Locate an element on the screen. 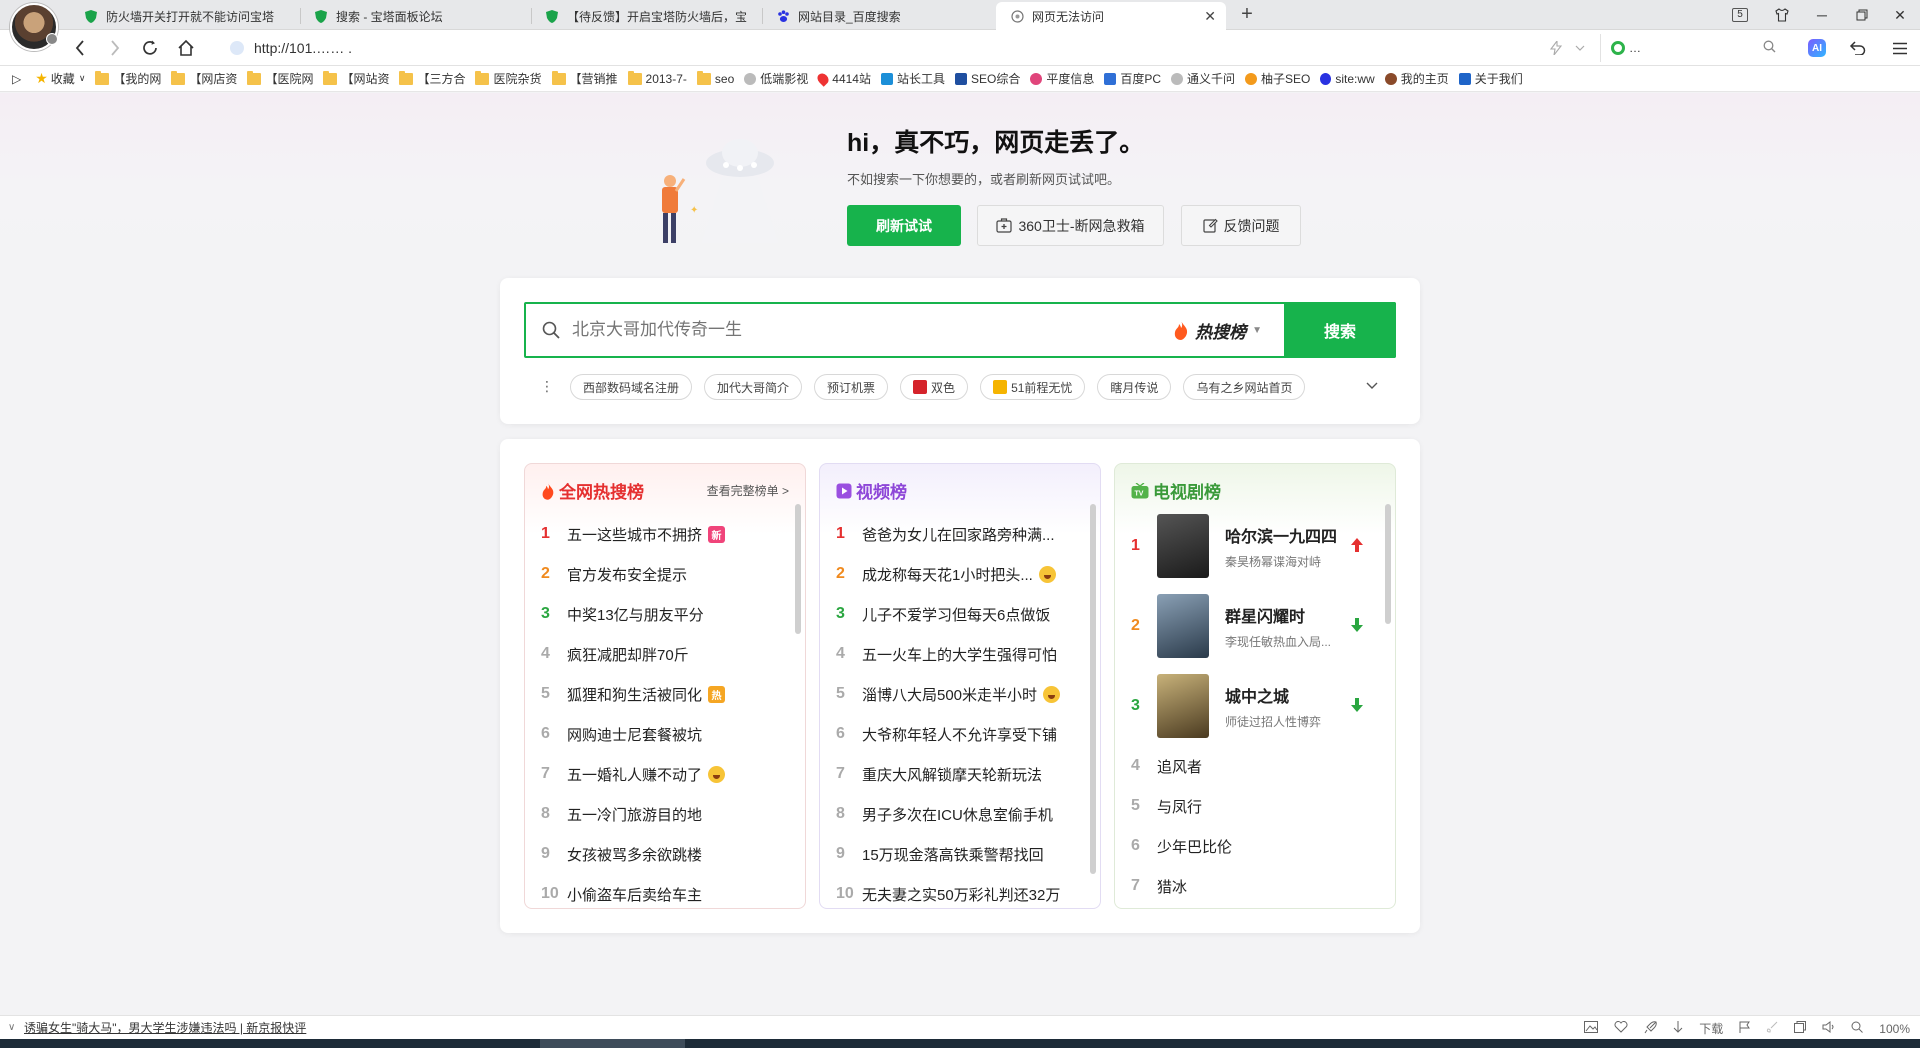  bookmark-link: 通义千问 is located at coordinates (1203, 78).